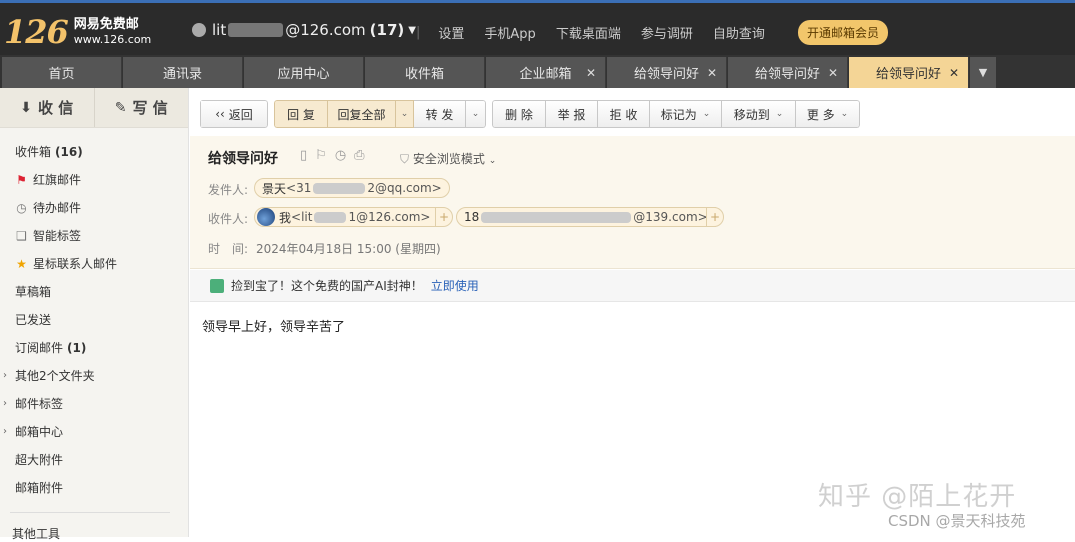 The height and width of the screenshot is (542, 1075). I want to click on folder-label: 草稿箱, so click(33, 292).